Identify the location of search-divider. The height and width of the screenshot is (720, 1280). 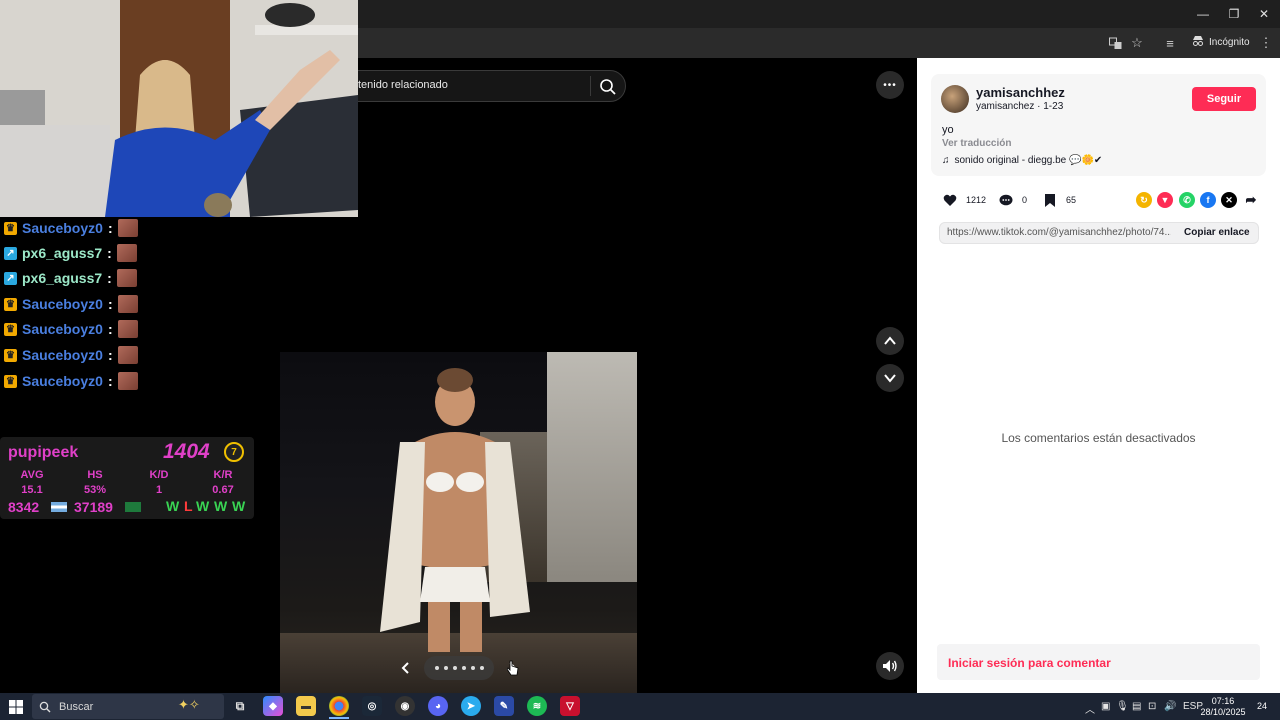
(590, 86).